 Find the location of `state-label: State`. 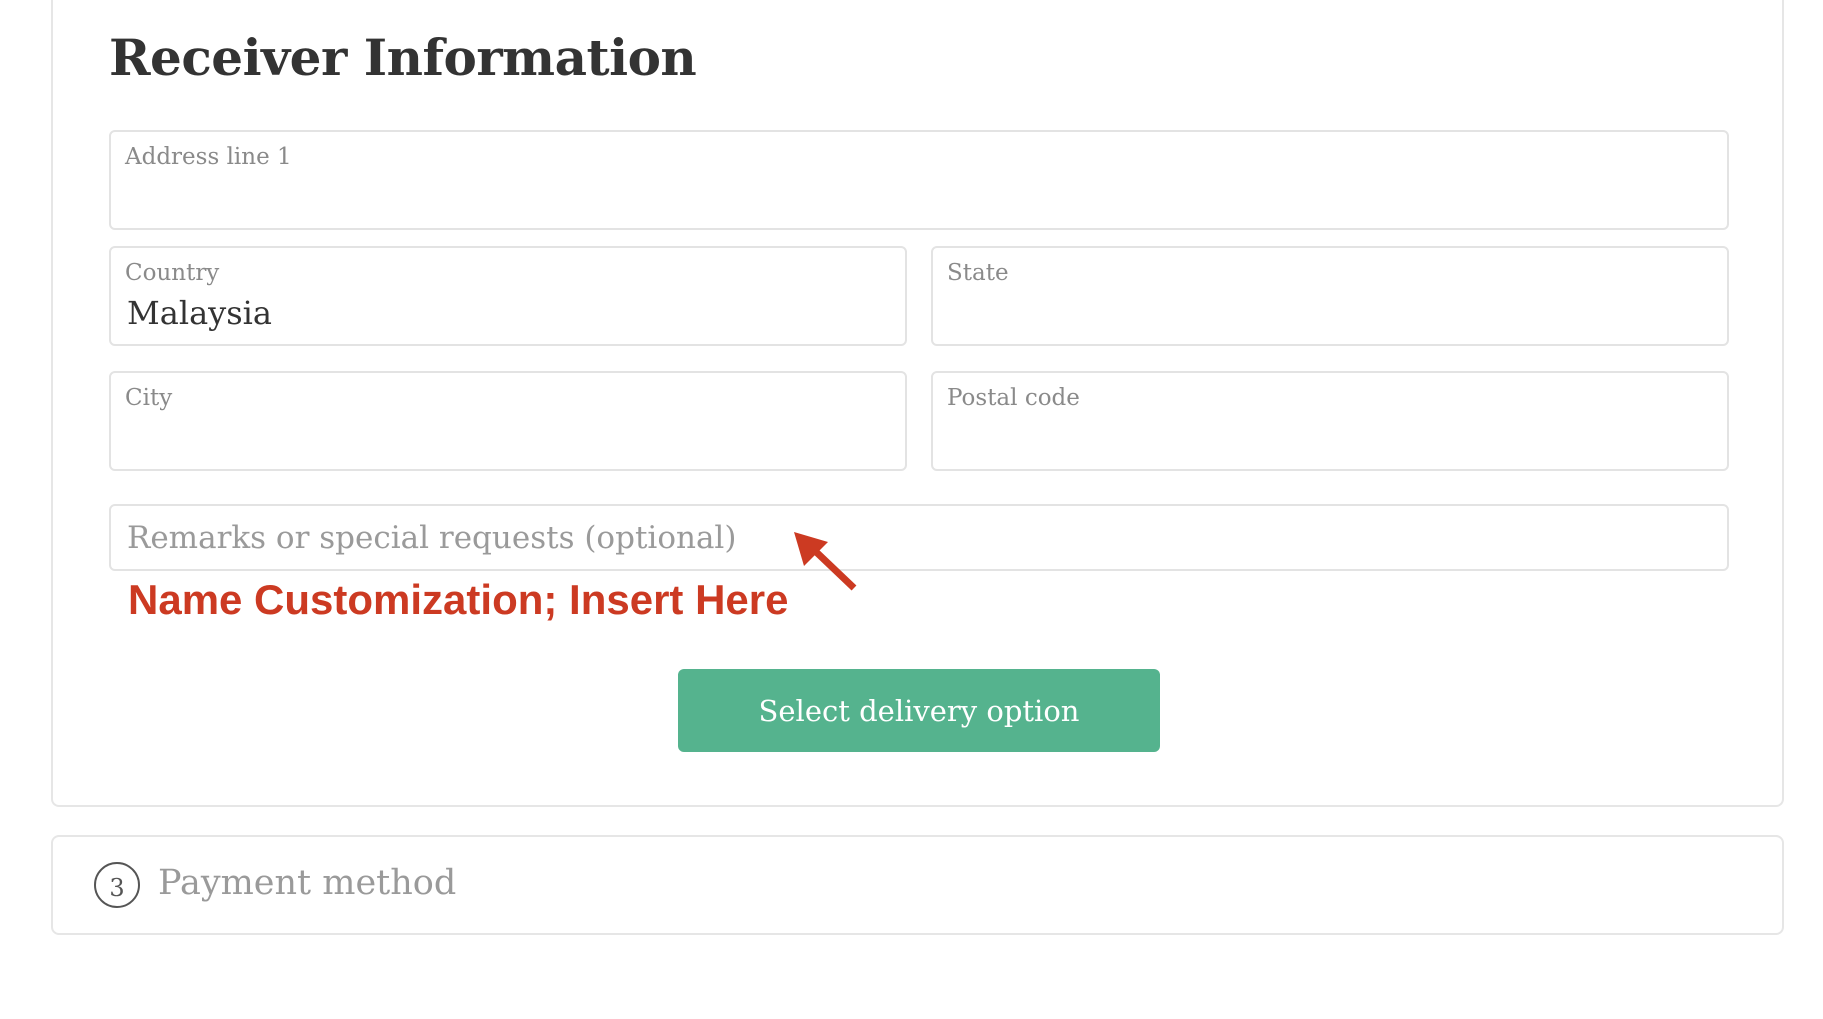

state-label: State is located at coordinates (978, 273).